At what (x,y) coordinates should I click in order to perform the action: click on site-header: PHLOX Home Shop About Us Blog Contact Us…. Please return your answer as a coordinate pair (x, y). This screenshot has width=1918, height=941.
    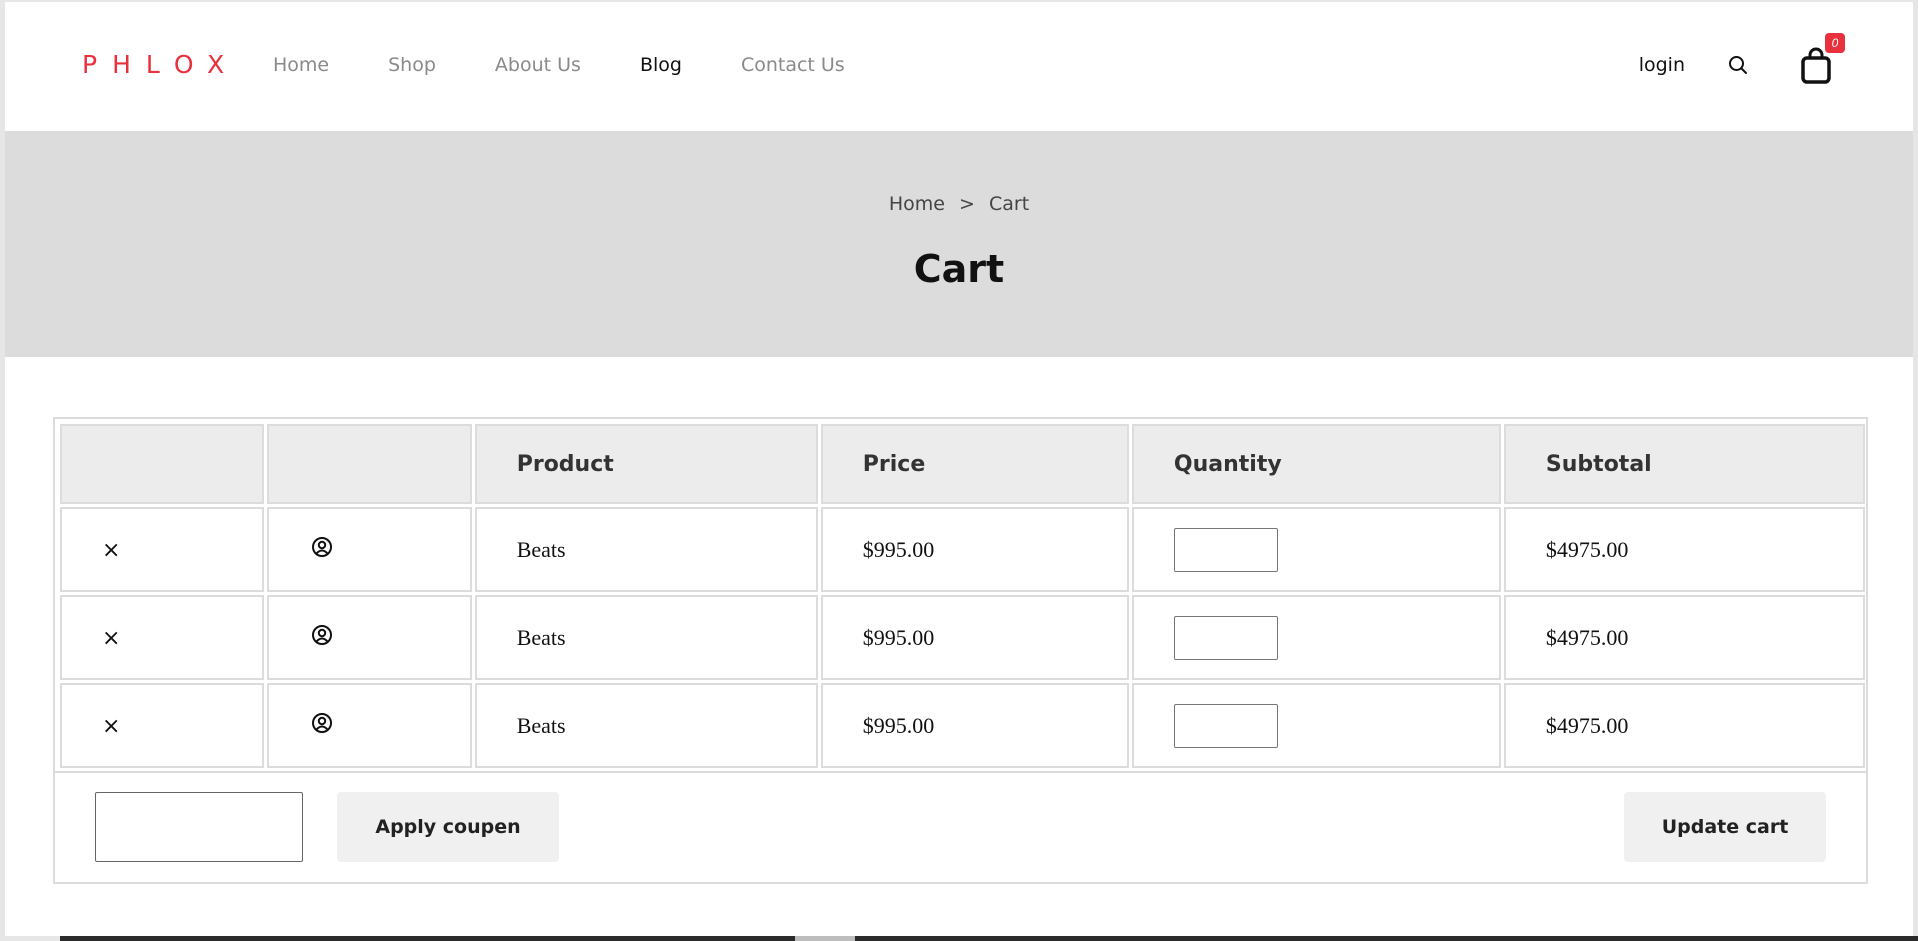
    Looking at the image, I should click on (959, 66).